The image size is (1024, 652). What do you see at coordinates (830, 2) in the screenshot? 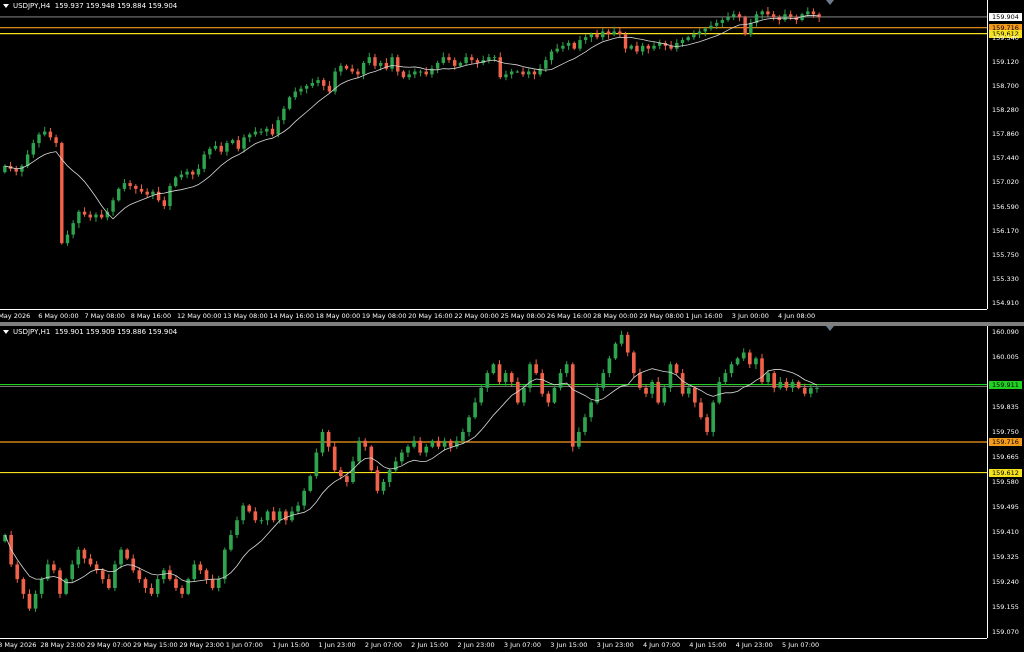
I see `h4-chart-shift-marker` at bounding box center [830, 2].